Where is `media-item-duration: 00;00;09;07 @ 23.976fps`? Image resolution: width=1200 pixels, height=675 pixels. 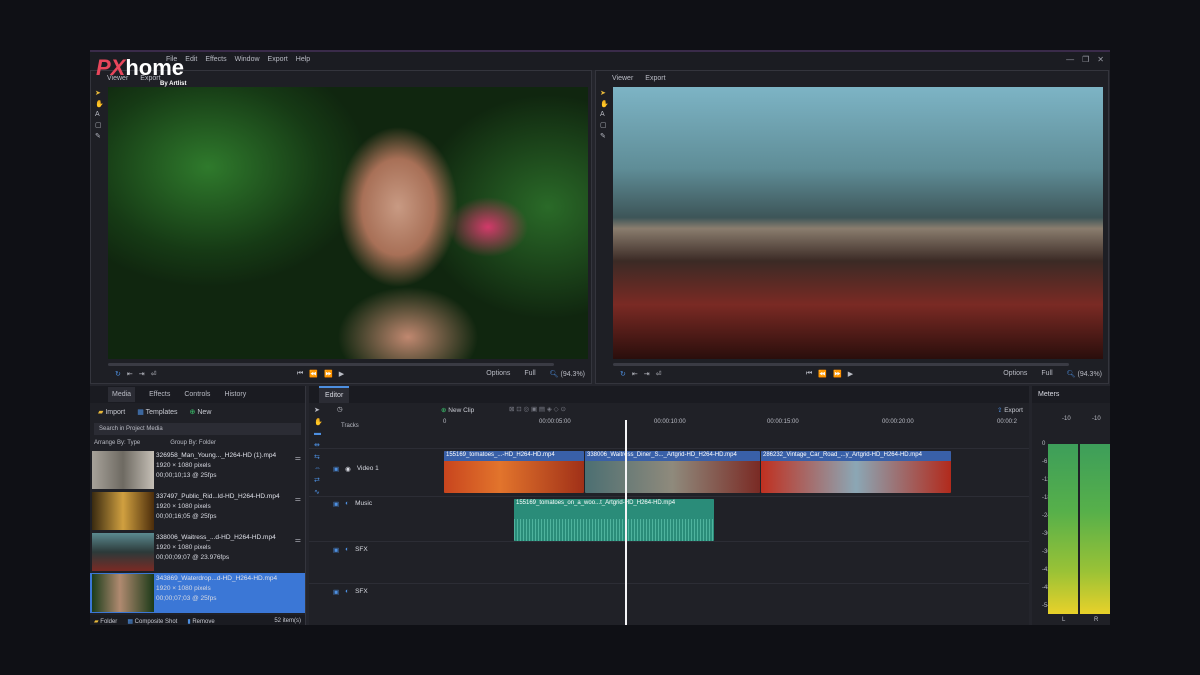 media-item-duration: 00;00;09;07 @ 23.976fps is located at coordinates (193, 557).